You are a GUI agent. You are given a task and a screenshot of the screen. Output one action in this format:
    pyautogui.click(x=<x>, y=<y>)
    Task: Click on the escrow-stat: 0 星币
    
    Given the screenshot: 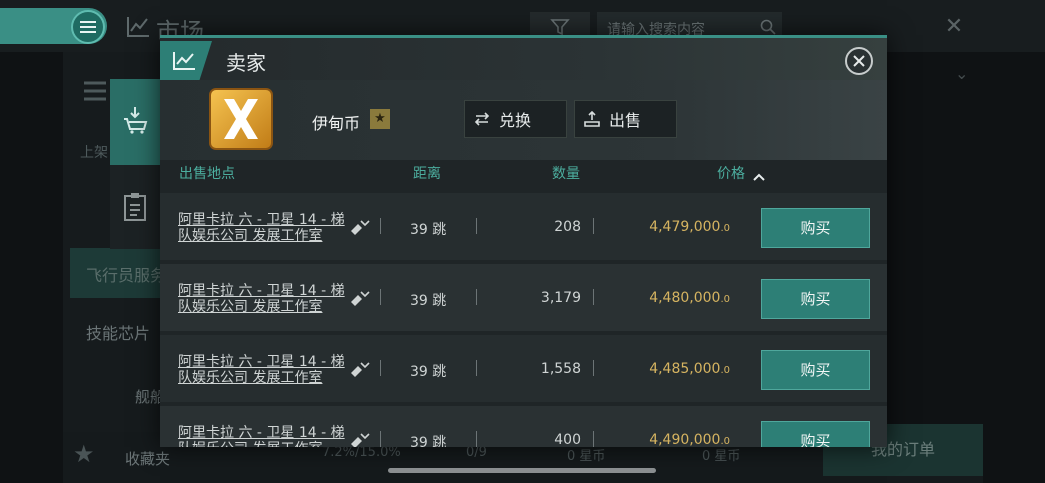 What is the action you would take?
    pyautogui.click(x=721, y=456)
    